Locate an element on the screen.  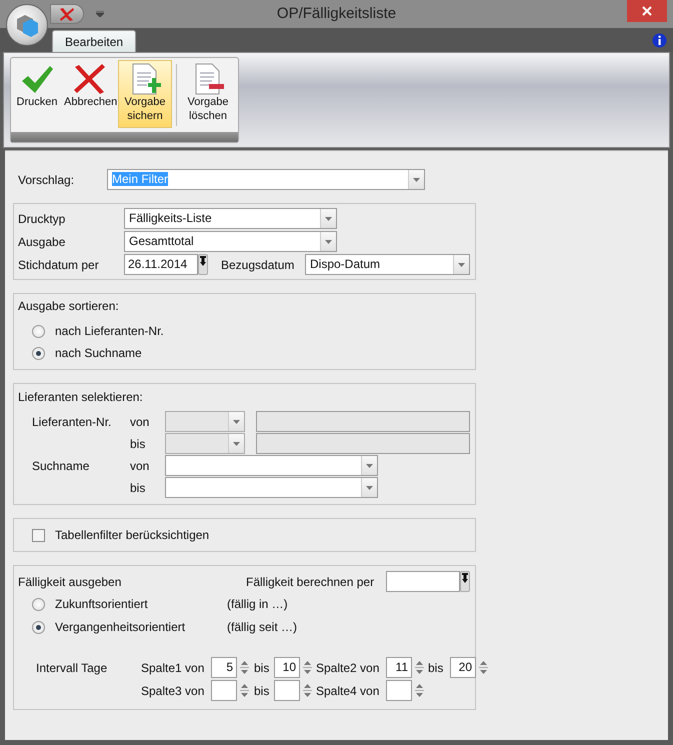
close-icon is located at coordinates (647, 11).